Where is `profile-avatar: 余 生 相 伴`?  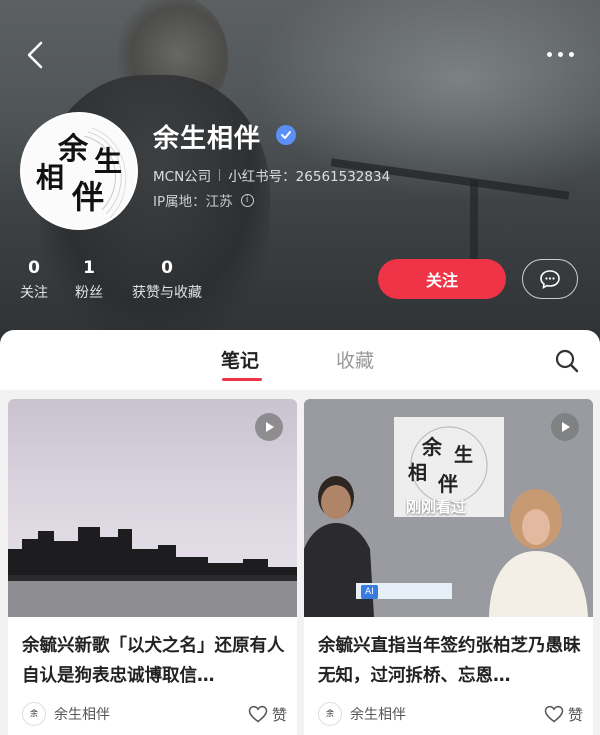
profile-avatar: 余 生 相 伴 is located at coordinates (79, 171).